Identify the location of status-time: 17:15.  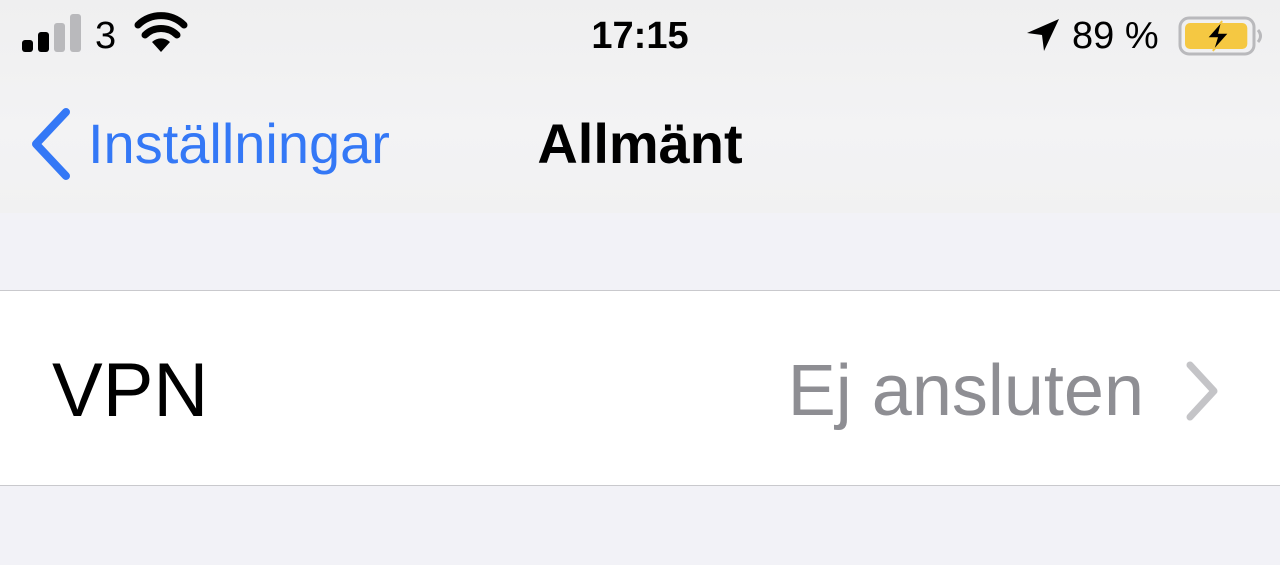
(640, 36).